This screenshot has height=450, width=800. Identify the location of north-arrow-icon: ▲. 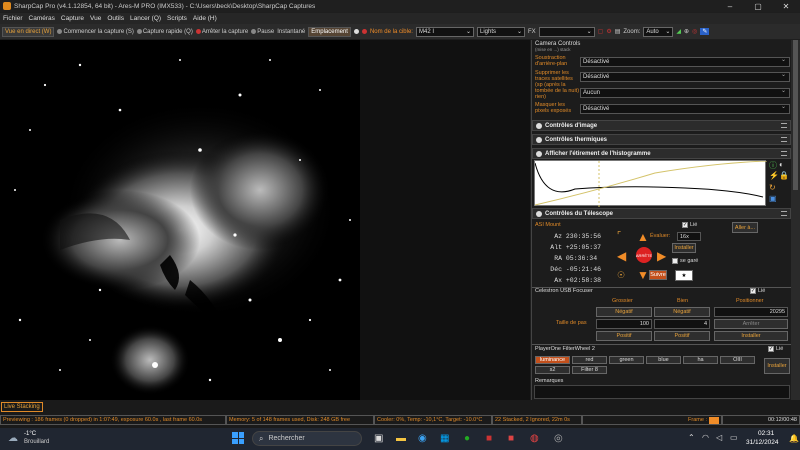
(643, 237).